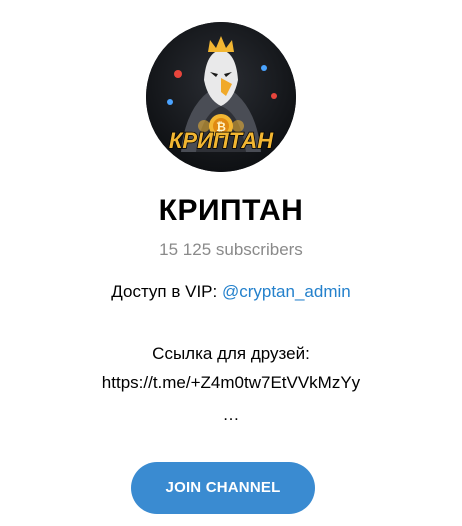  I want to click on join-channel-button: JOIN CHANNEL, so click(223, 488).